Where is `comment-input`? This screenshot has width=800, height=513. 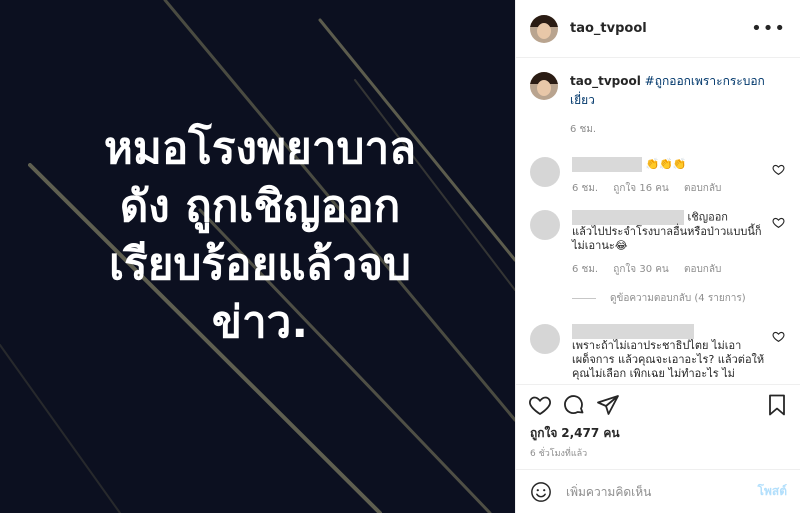
comment-input is located at coordinates (656, 491).